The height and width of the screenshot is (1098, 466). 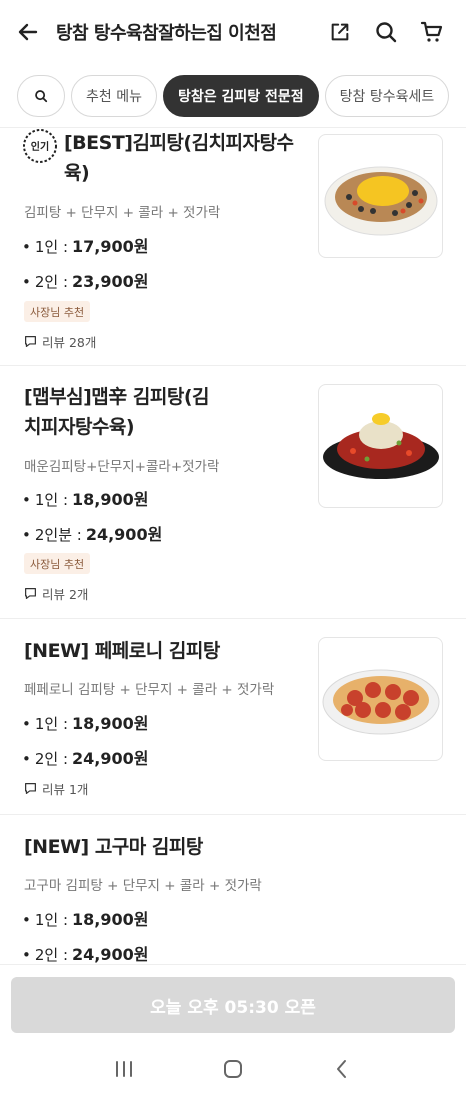 What do you see at coordinates (122, 213) in the screenshot?
I see `menu-description: 김피탕 + 단무지 + 콜라 + 젓가락` at bounding box center [122, 213].